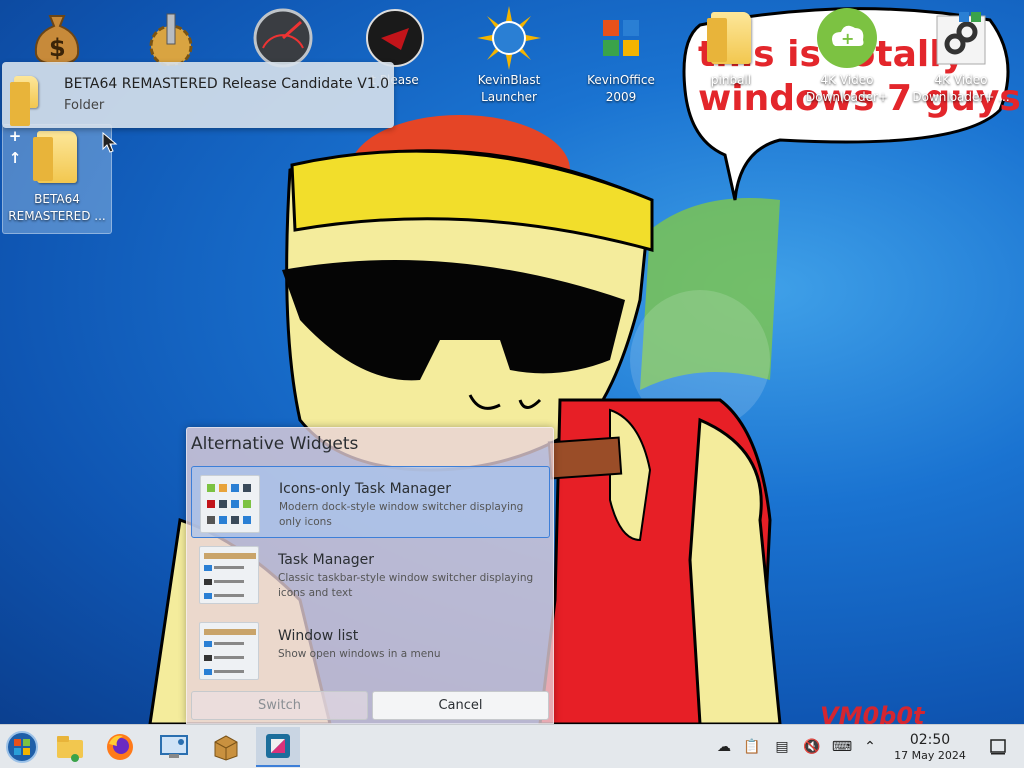  Describe the element at coordinates (460, 705) in the screenshot. I see `cancel-button: Cancel` at that location.